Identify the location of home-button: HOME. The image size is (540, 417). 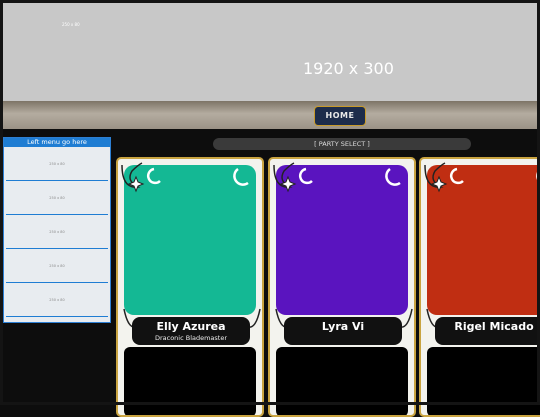
(340, 116).